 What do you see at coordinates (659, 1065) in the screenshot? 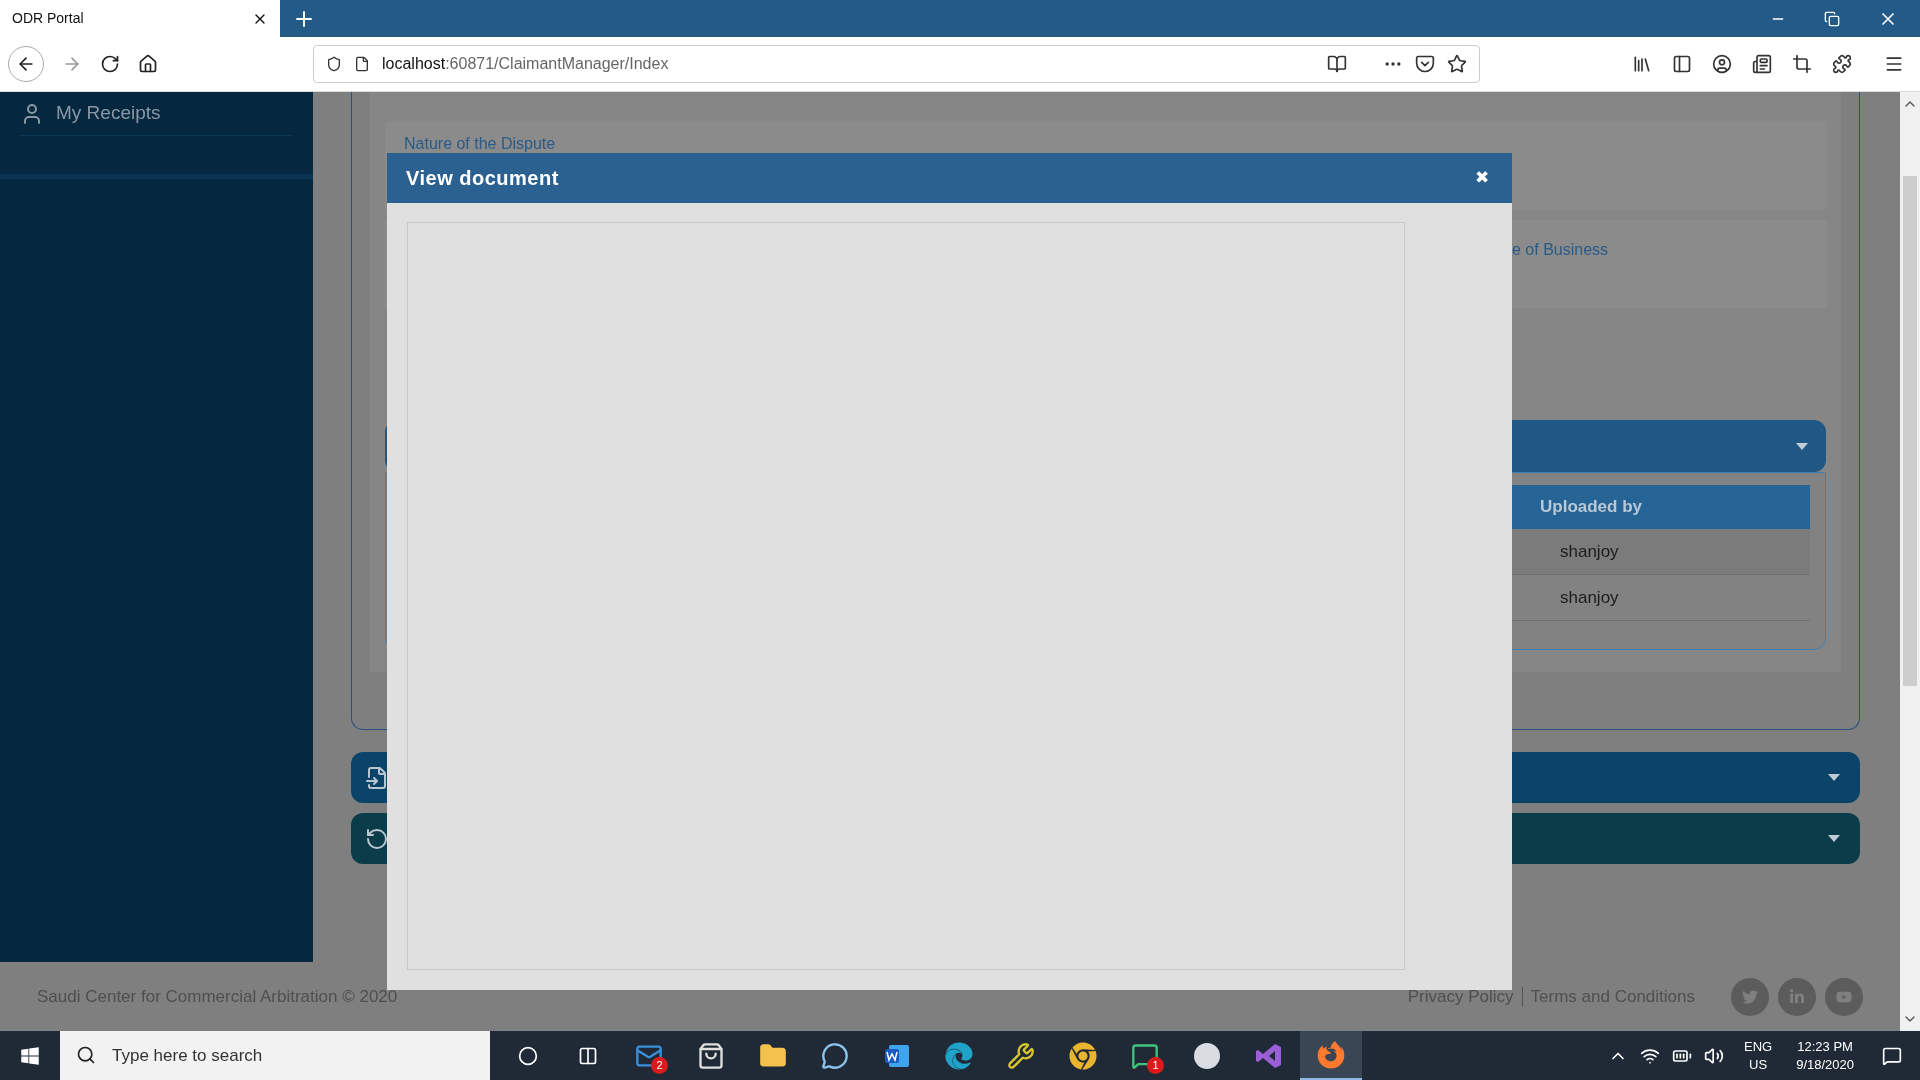
I see `notification-badge: 2` at bounding box center [659, 1065].